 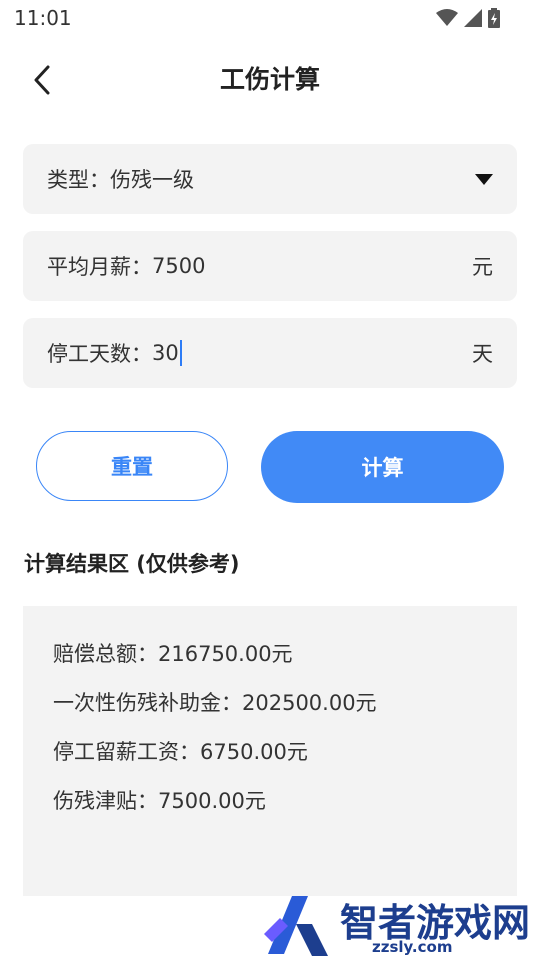 What do you see at coordinates (152, 180) in the screenshot?
I see `type-value: 伤残一级` at bounding box center [152, 180].